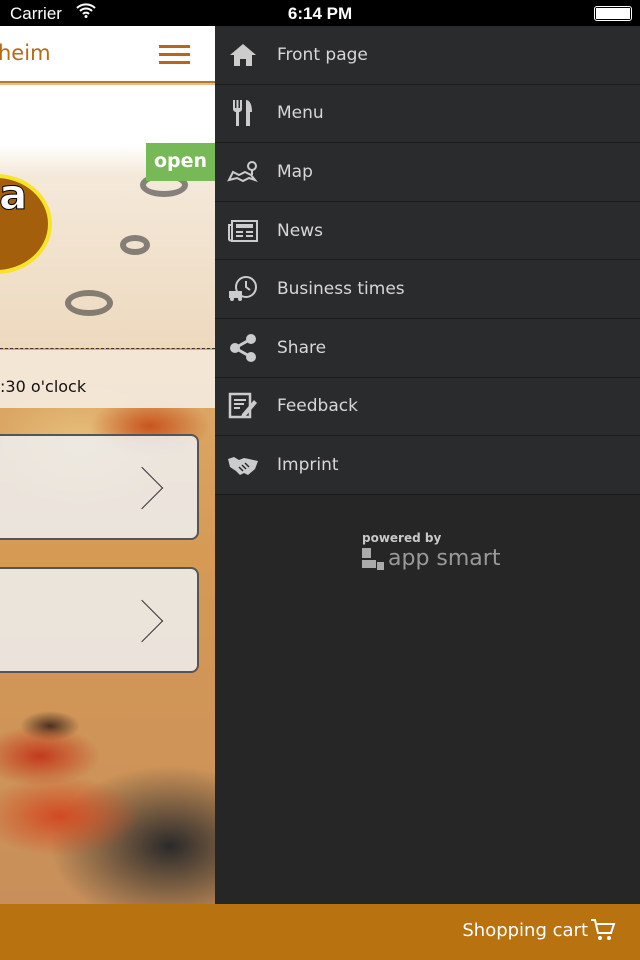 This screenshot has height=960, width=640. Describe the element at coordinates (613, 13) in the screenshot. I see `battery-icon` at that location.